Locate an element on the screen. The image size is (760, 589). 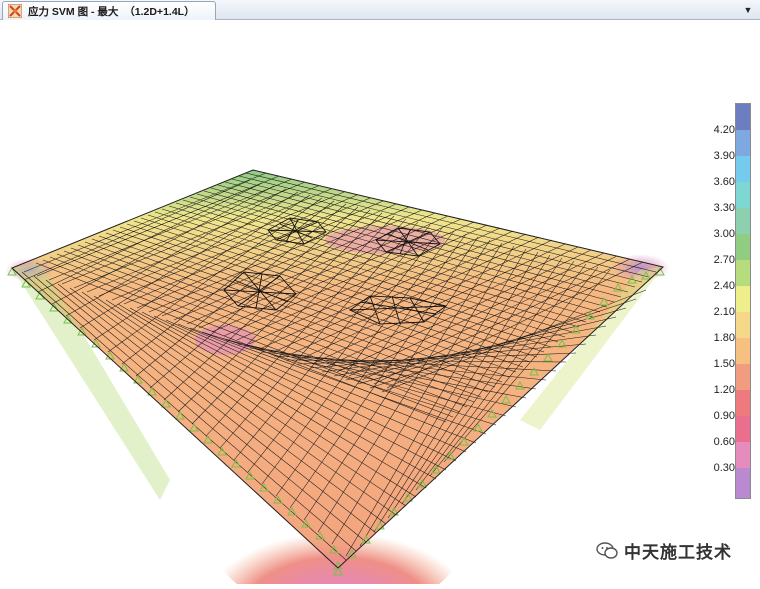
legend-label: 1.50 is located at coordinates (724, 364).